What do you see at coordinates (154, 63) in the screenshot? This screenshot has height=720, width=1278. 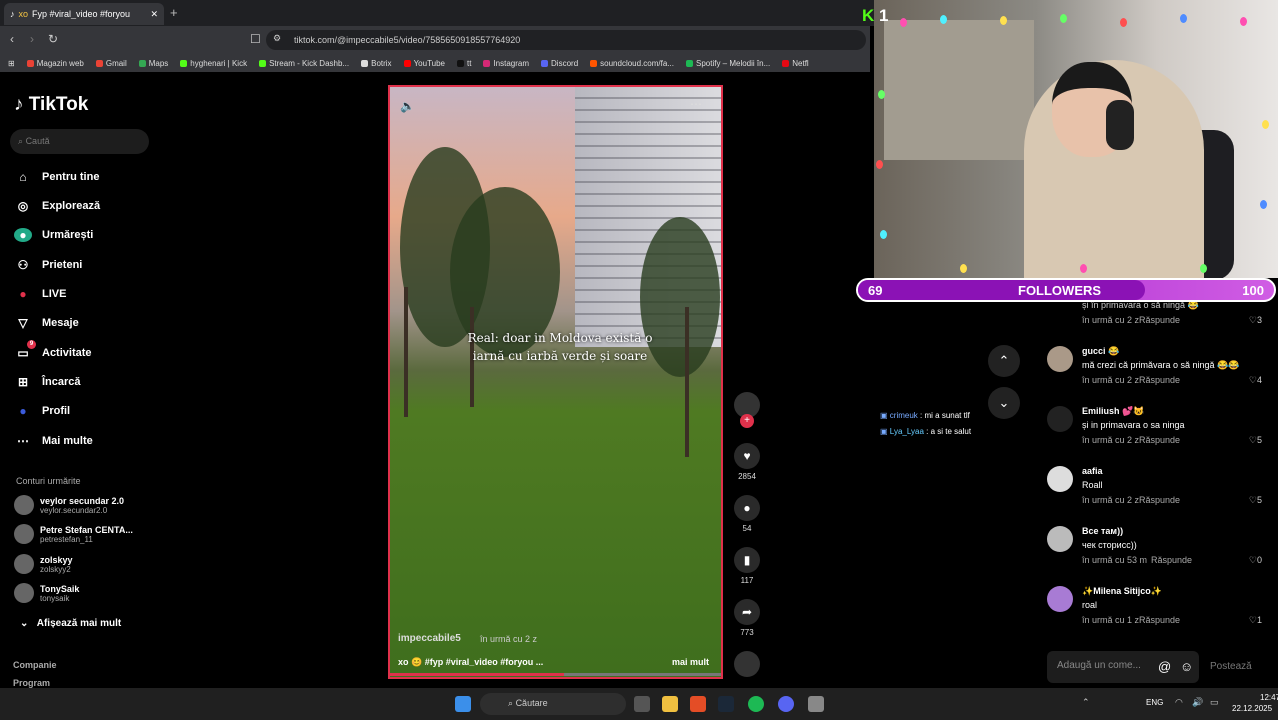 I see `bookmark-item: Maps` at bounding box center [154, 63].